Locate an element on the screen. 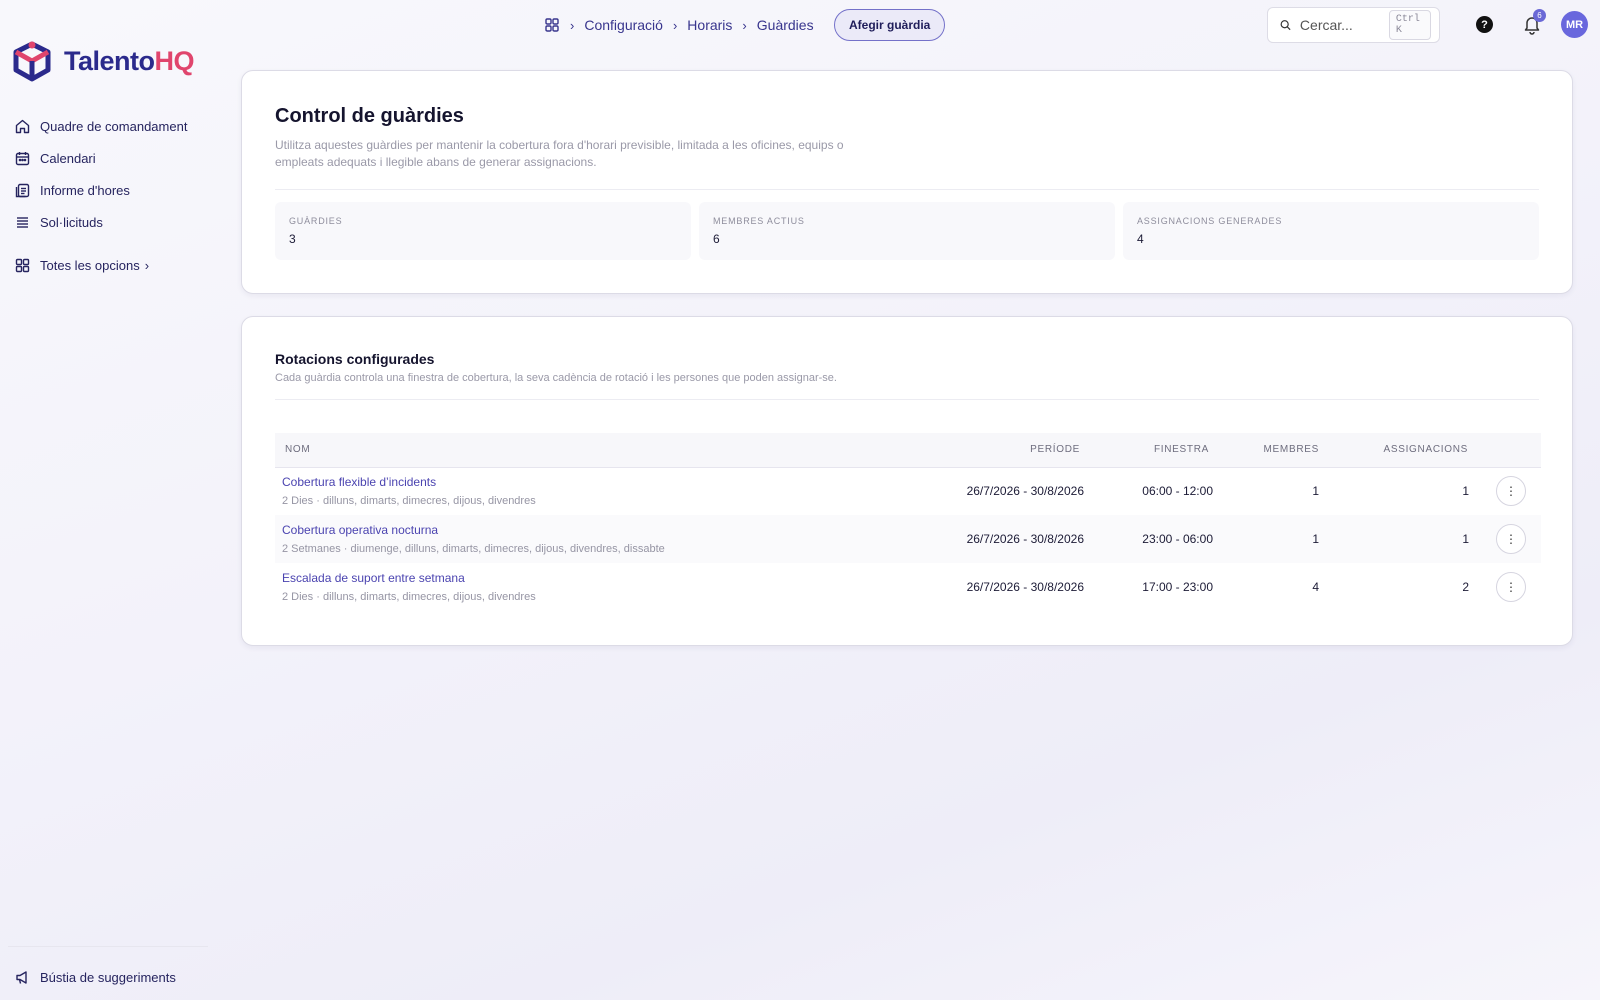 The height and width of the screenshot is (1000, 1600). search-shortcut: Ctrl K is located at coordinates (1409, 25).